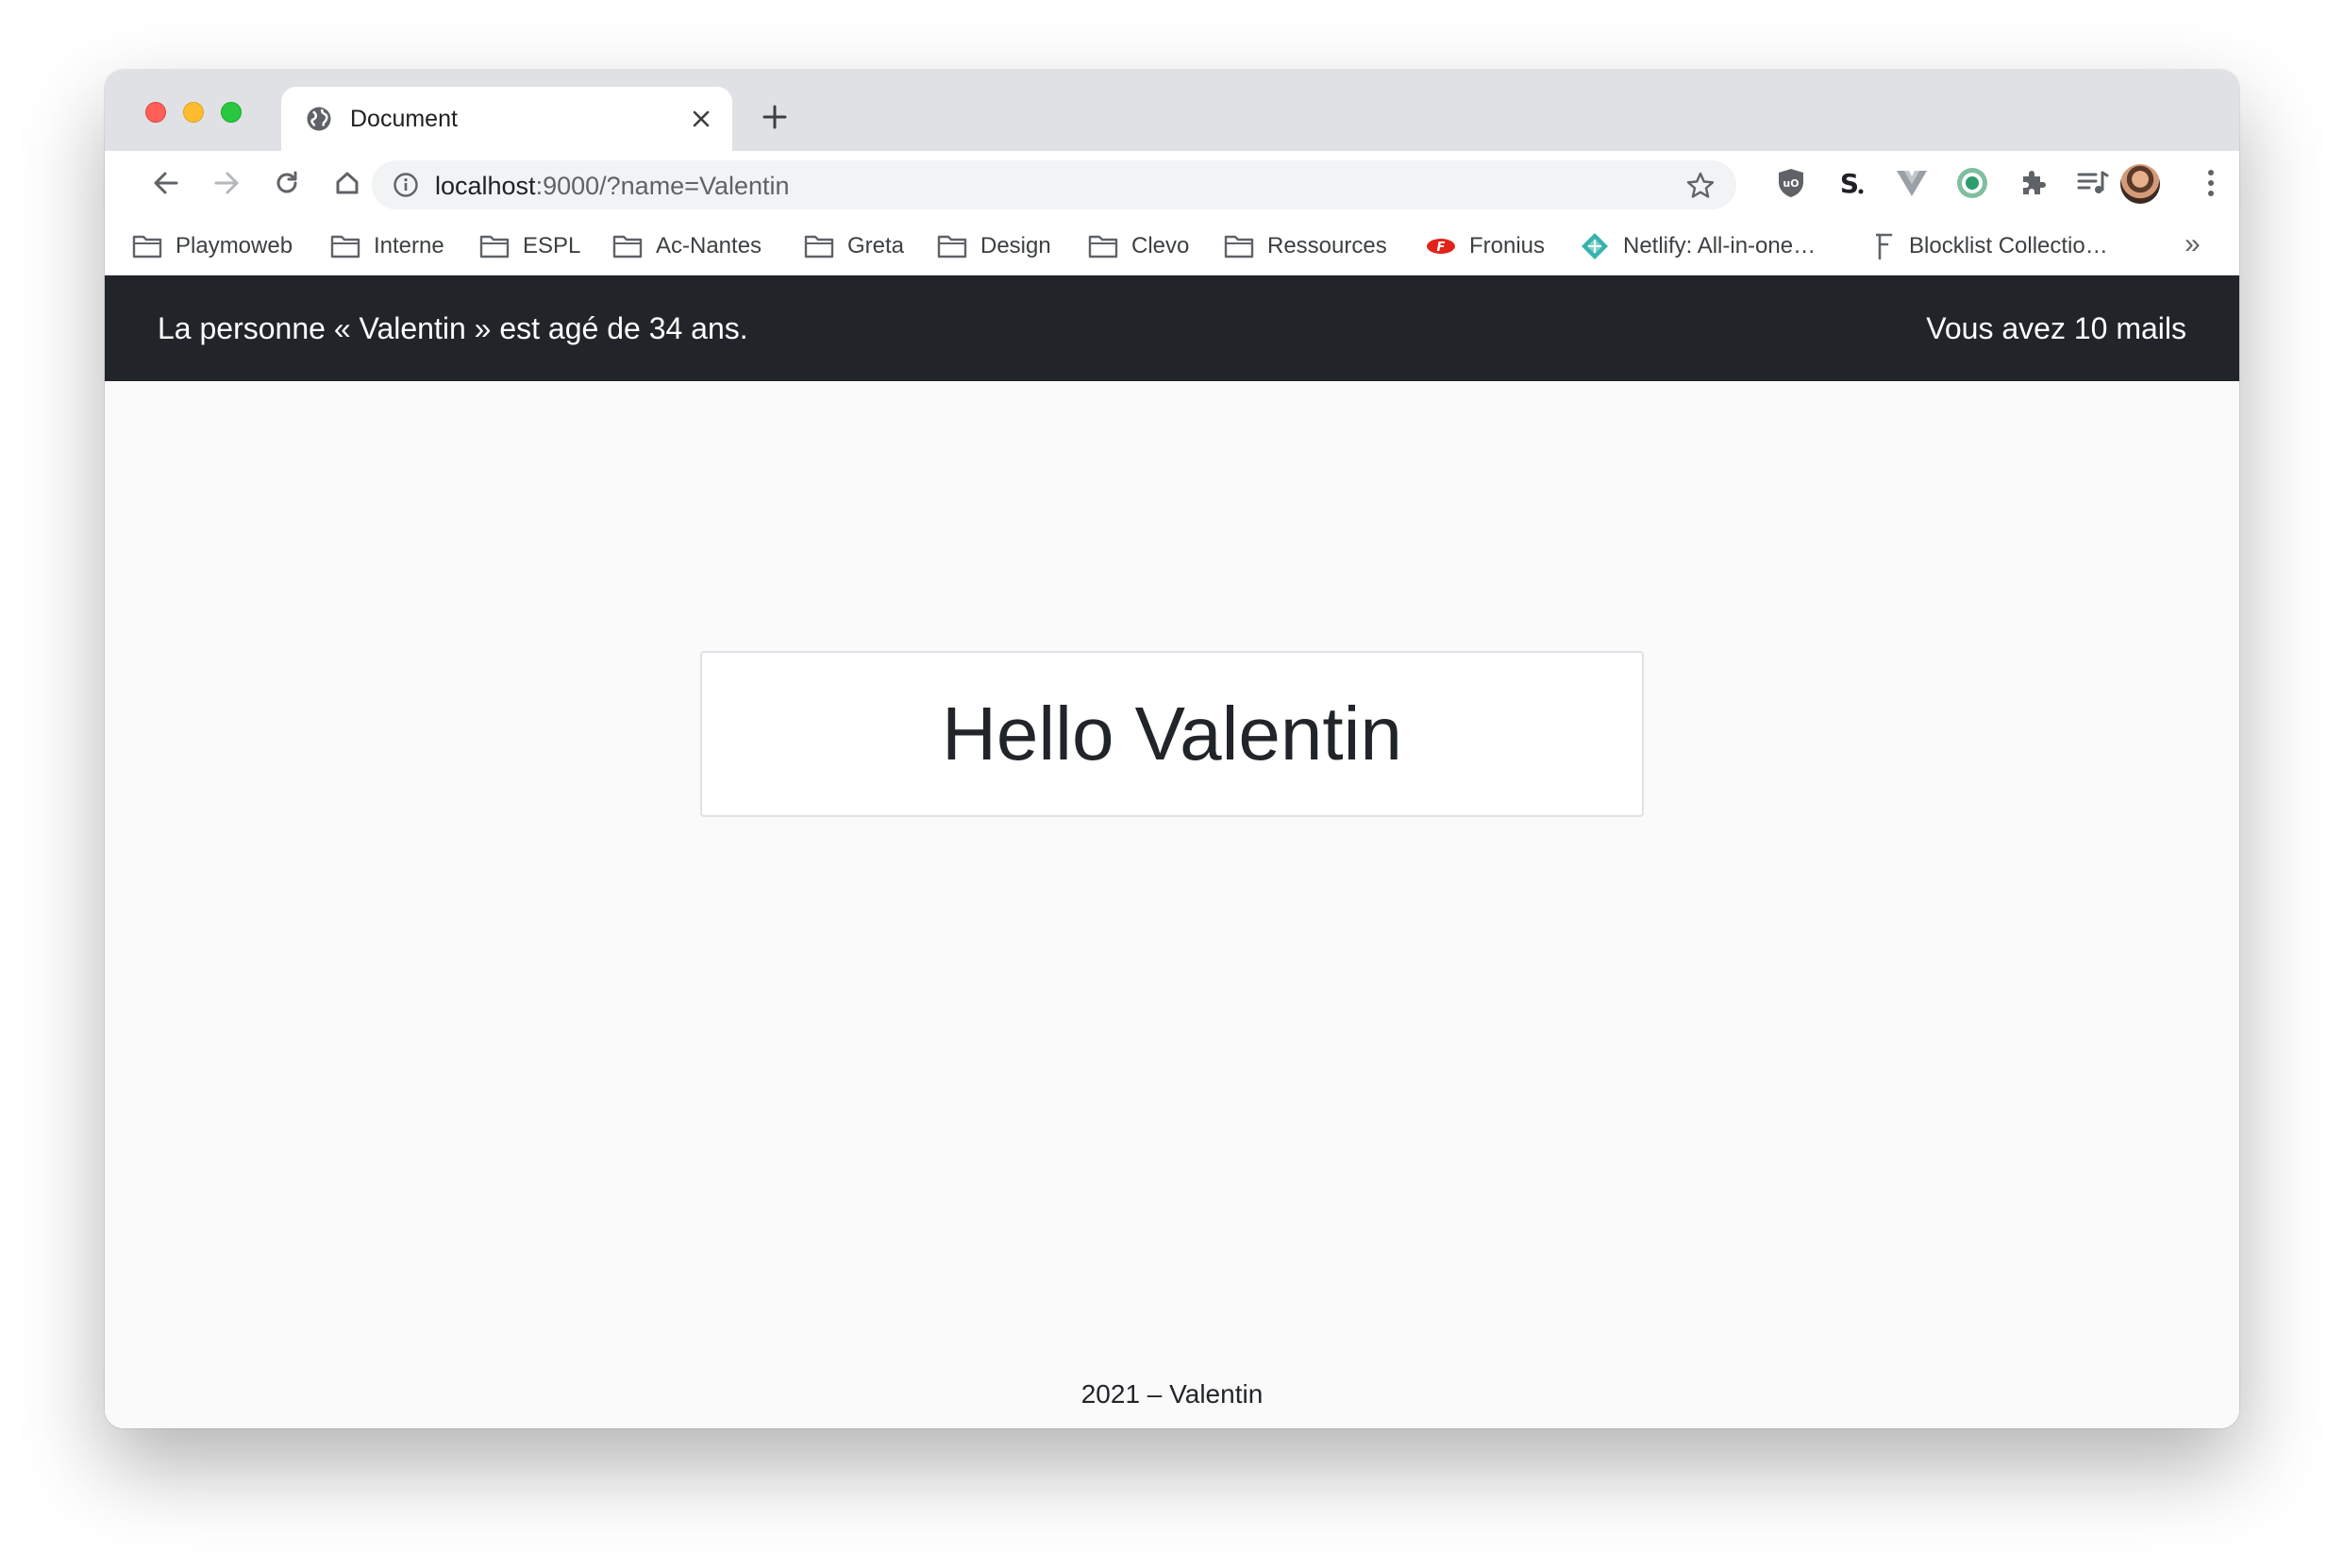 This screenshot has width=2344, height=1568. I want to click on browser-toolbar: localhost:9000/?name=Valentin uO S, so click(1172, 183).